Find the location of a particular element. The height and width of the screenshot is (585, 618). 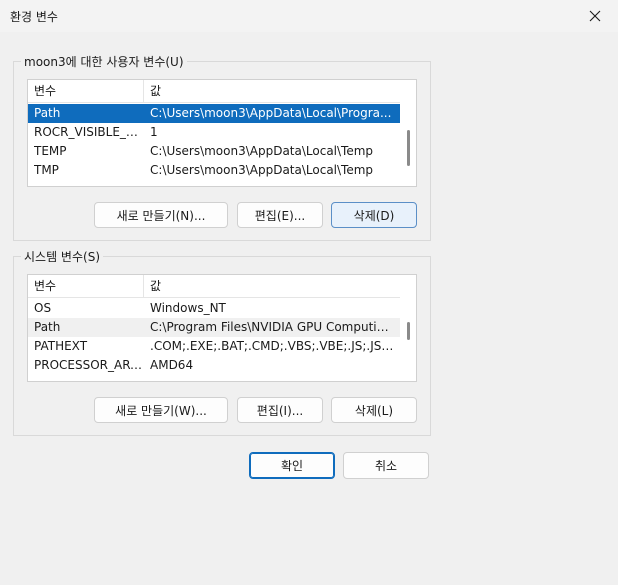

window-title: 환경 변수 is located at coordinates (34, 17).